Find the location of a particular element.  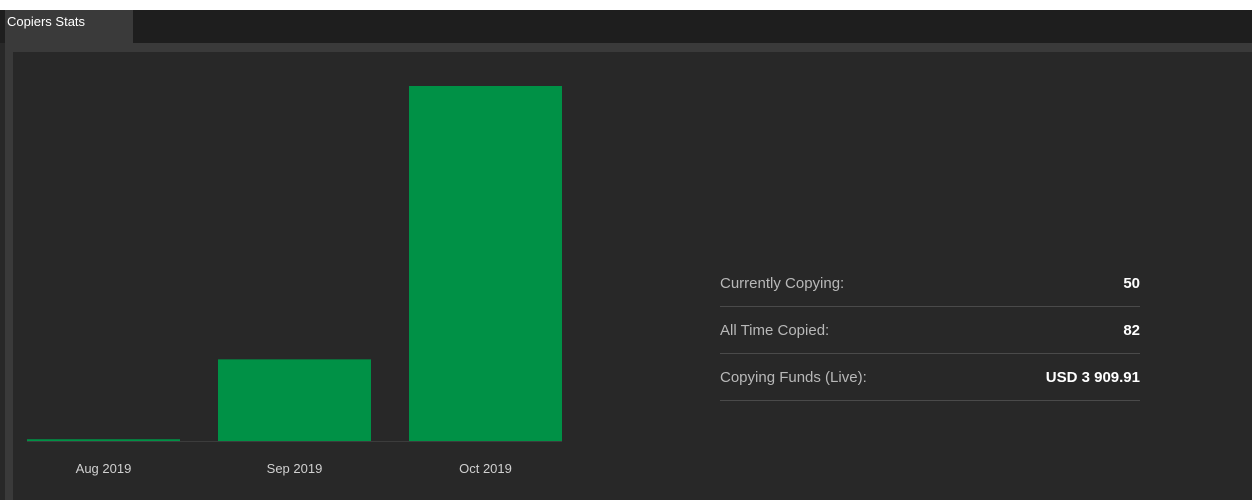

stat-row-copying-funds: Copying Funds (Live): USD 3 909.91 is located at coordinates (930, 377).